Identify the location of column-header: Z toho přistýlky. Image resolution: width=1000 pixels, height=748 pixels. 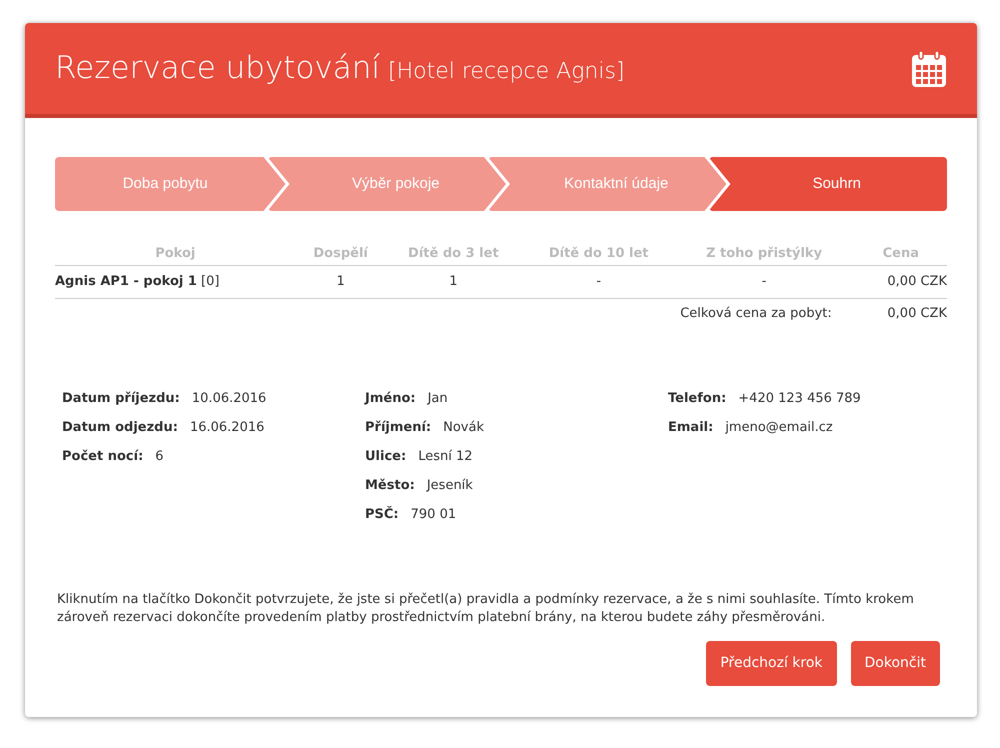
(764, 253).